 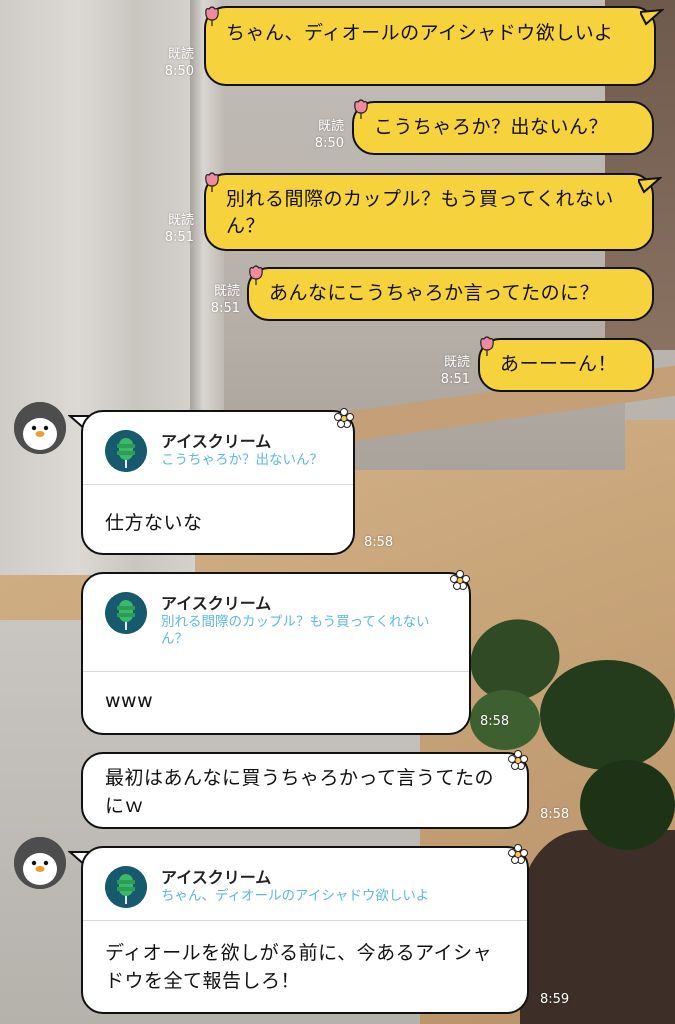 I want to click on quoted-message: アイスクリーム こうちゃろか？出ないん？, so click(x=218, y=448).